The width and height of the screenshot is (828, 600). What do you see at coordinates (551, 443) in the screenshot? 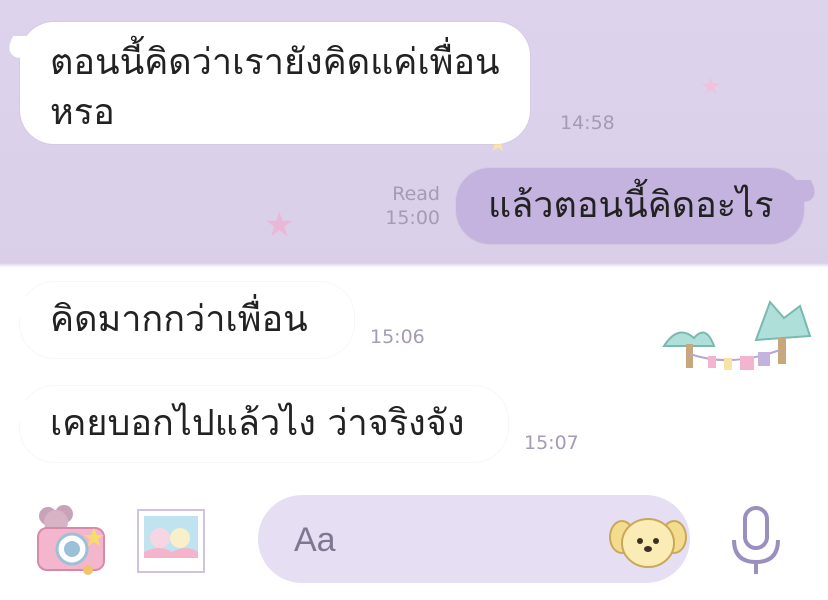
I see `message-timestamp: 15:07` at bounding box center [551, 443].